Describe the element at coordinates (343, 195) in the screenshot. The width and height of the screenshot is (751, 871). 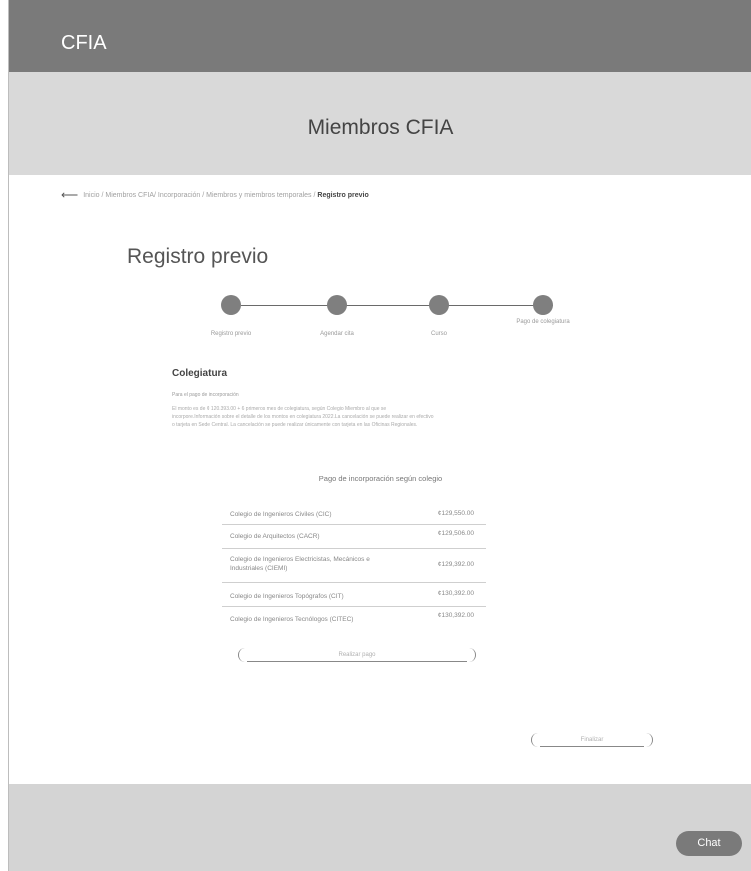
I see `breadcrumb-current: Registro previo` at that location.